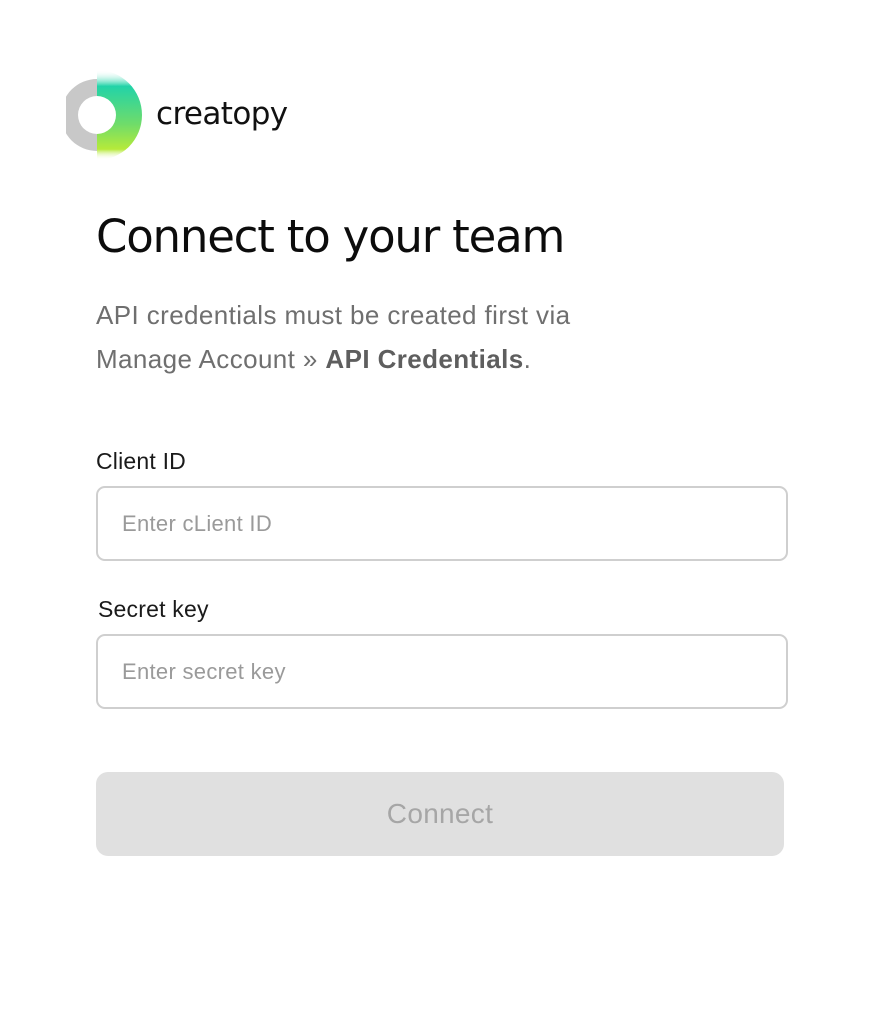 The height and width of the screenshot is (1020, 880). I want to click on secret-key-input, so click(442, 671).